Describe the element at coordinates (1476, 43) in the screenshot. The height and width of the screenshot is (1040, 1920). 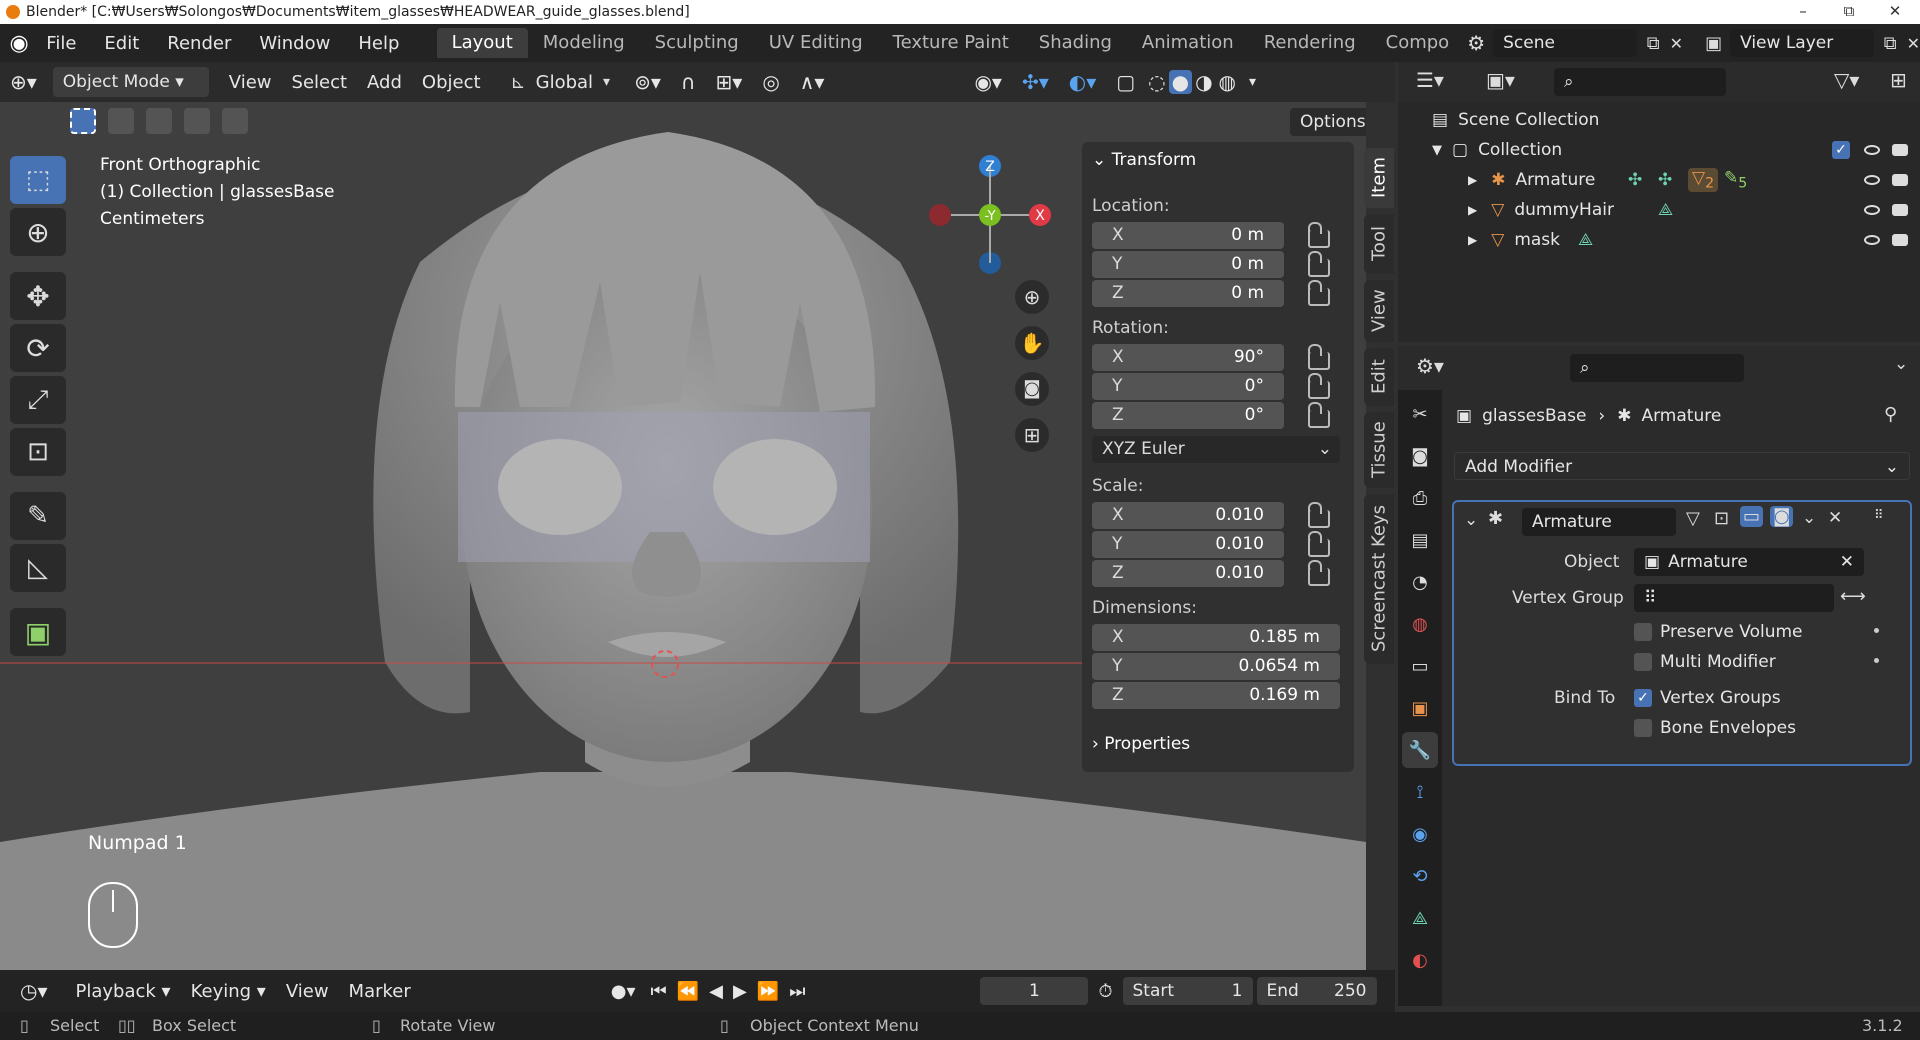
I see `scene-icon: ⚙` at that location.